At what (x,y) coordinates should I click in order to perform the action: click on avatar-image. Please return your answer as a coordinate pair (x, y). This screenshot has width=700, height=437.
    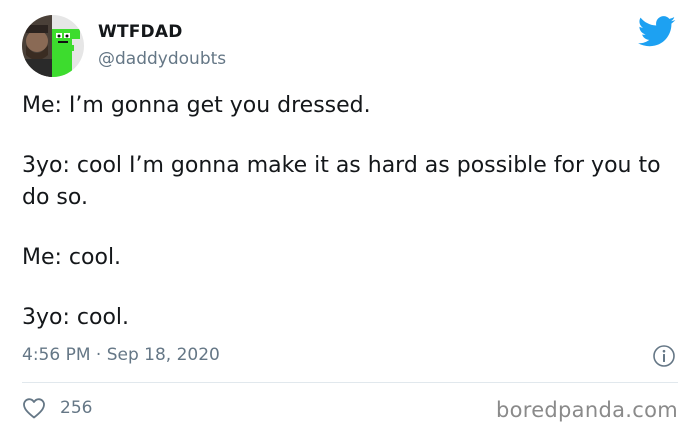
    Looking at the image, I should click on (53, 46).